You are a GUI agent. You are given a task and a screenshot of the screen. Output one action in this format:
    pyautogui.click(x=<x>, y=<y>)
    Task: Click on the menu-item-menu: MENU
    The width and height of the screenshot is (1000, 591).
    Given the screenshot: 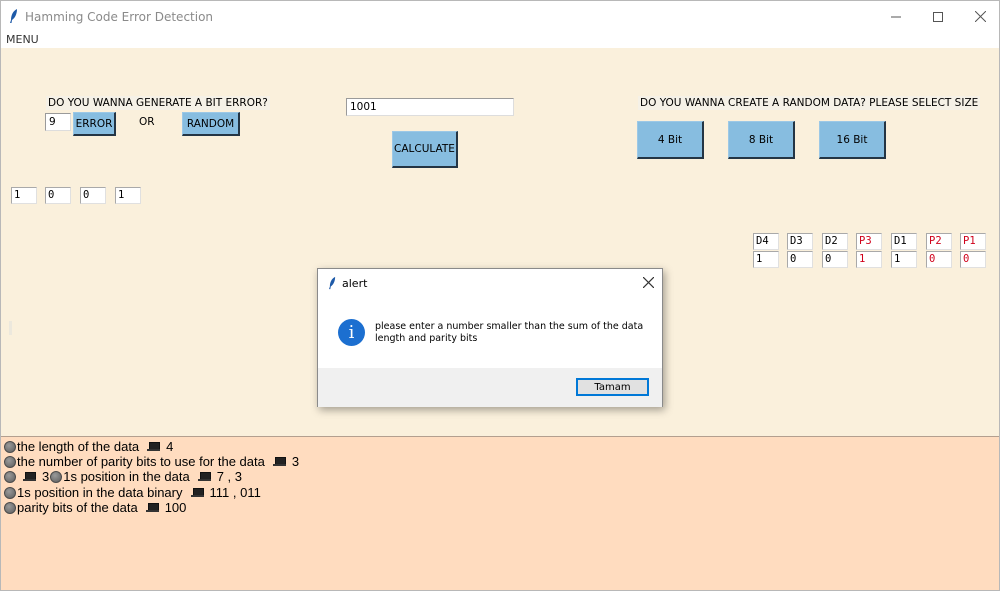 What is the action you would take?
    pyautogui.click(x=22, y=39)
    